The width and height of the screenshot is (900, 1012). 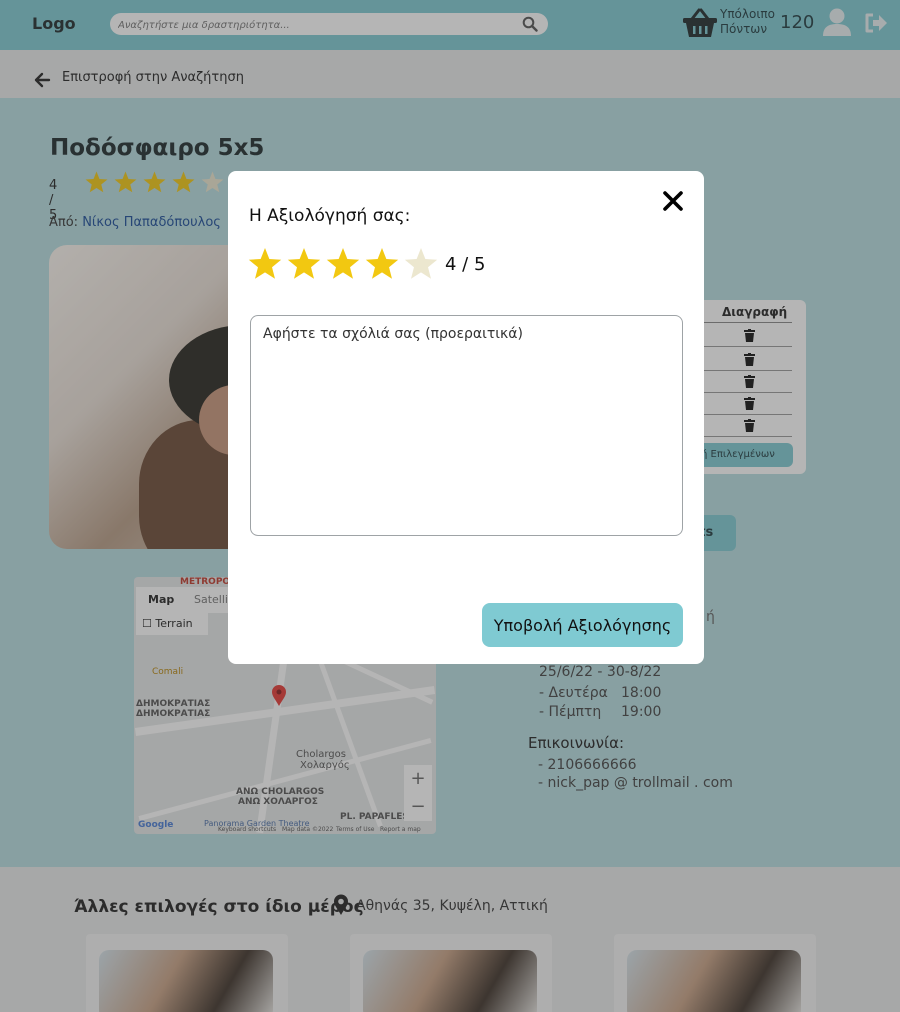 I want to click on close-icon, so click(x=673, y=201).